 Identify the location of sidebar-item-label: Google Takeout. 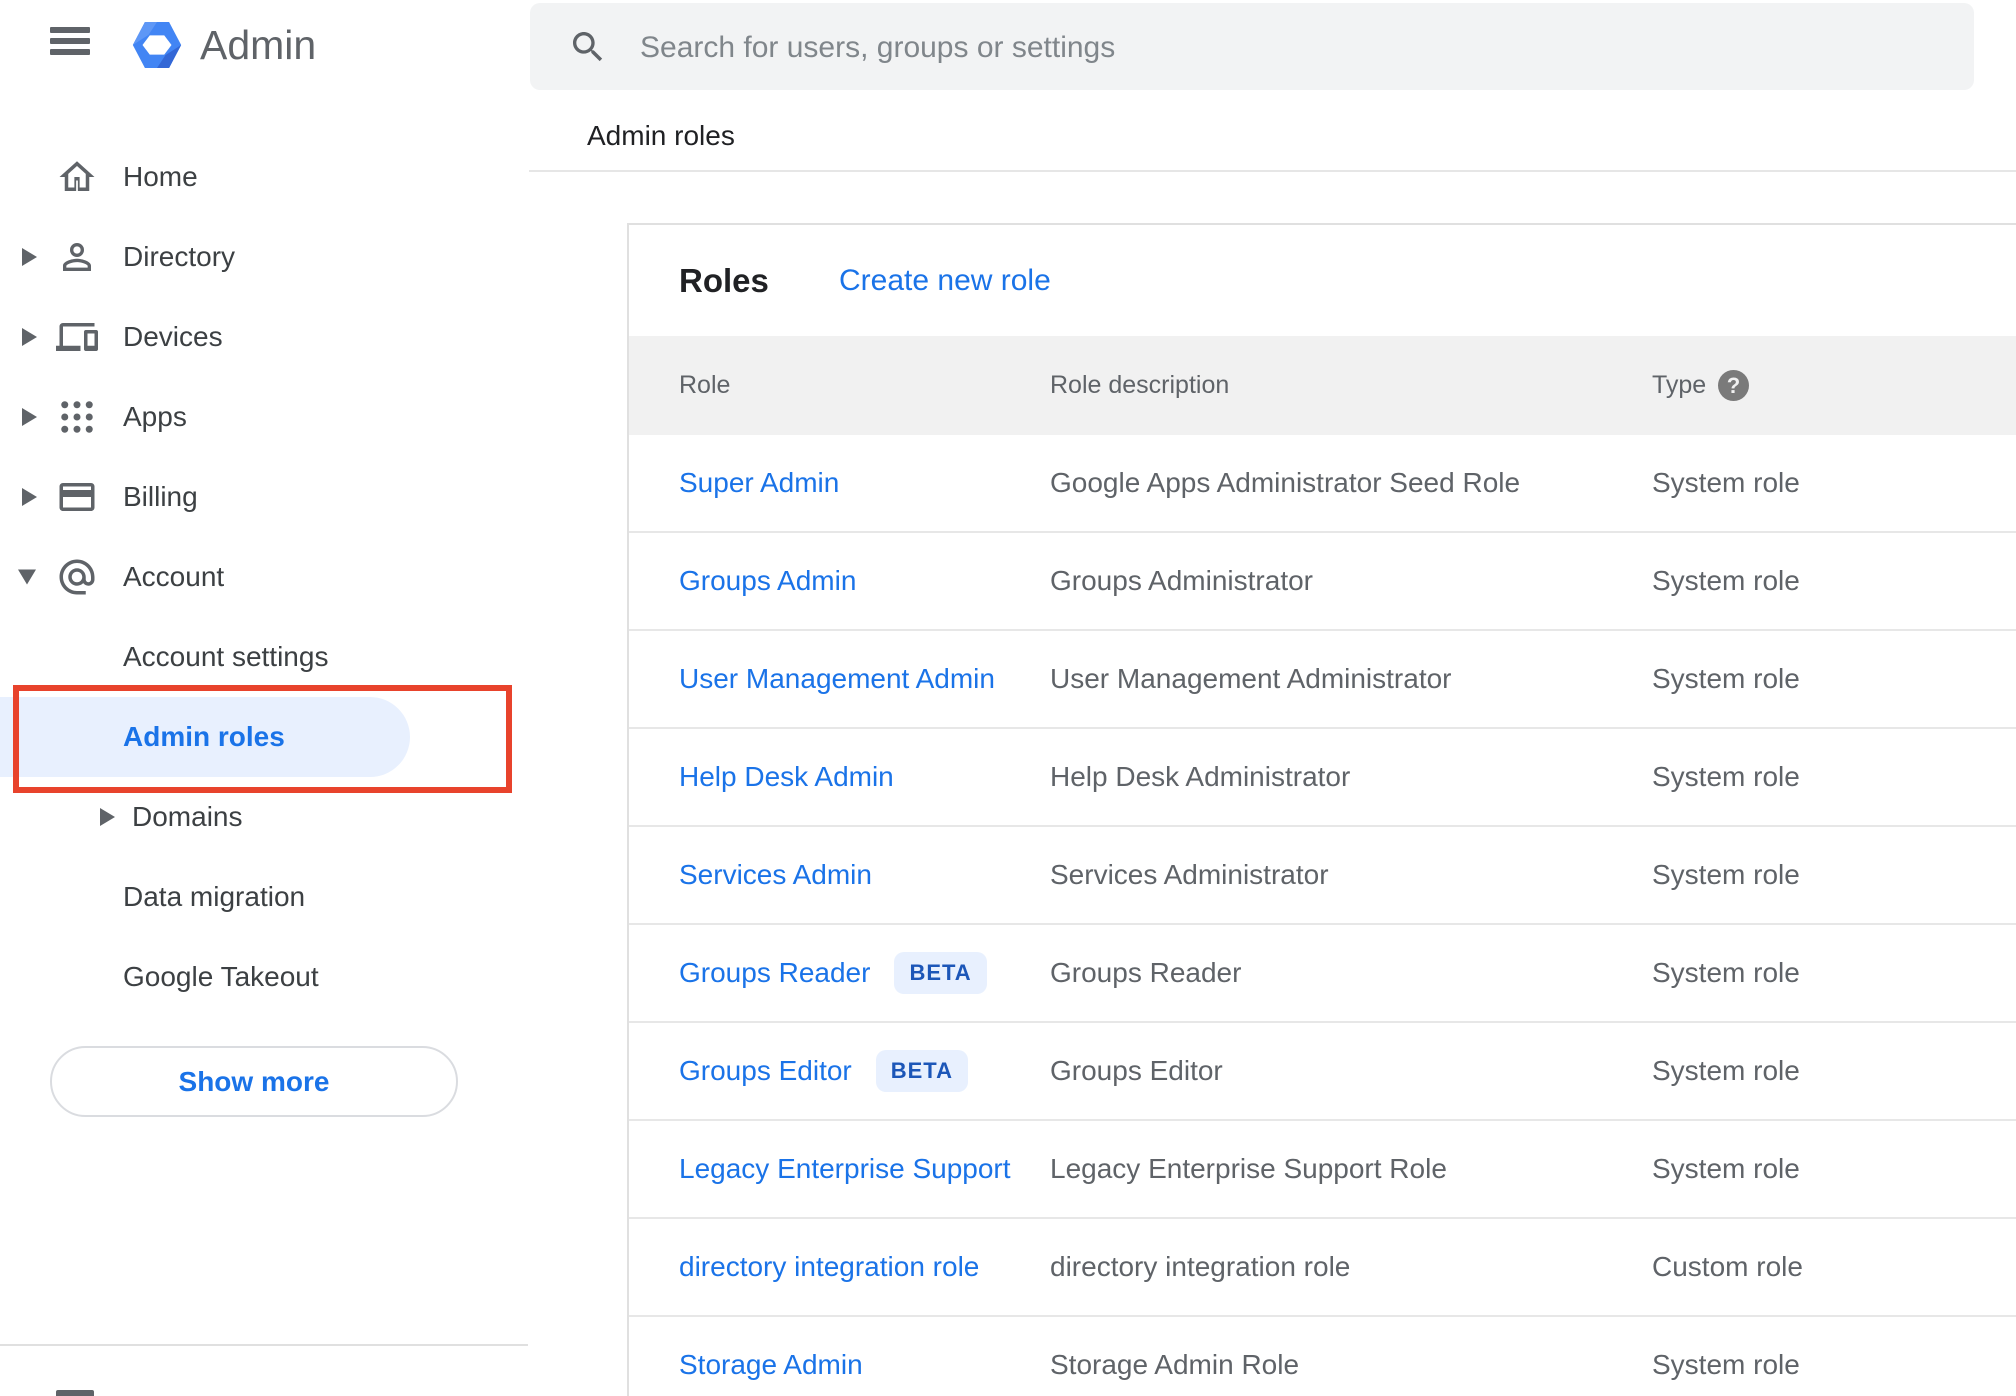
(221, 976).